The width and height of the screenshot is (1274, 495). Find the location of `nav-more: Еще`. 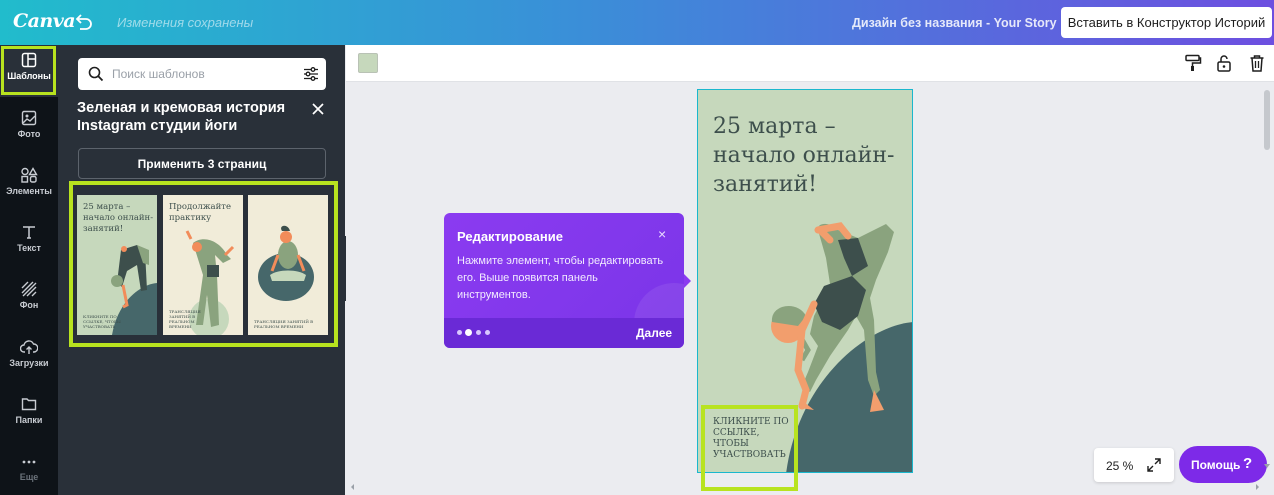

nav-more: Еще is located at coordinates (29, 470).